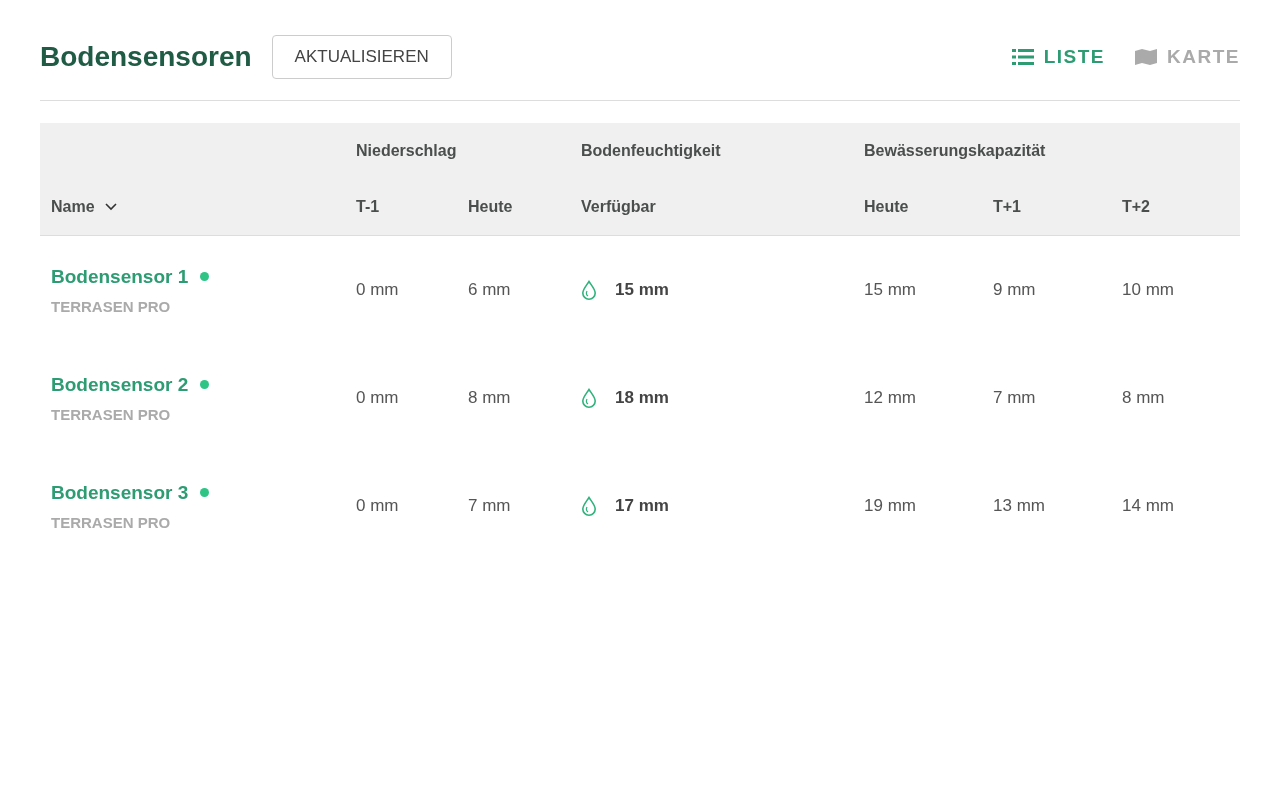 The height and width of the screenshot is (800, 1280). I want to click on map-icon, so click(1146, 57).